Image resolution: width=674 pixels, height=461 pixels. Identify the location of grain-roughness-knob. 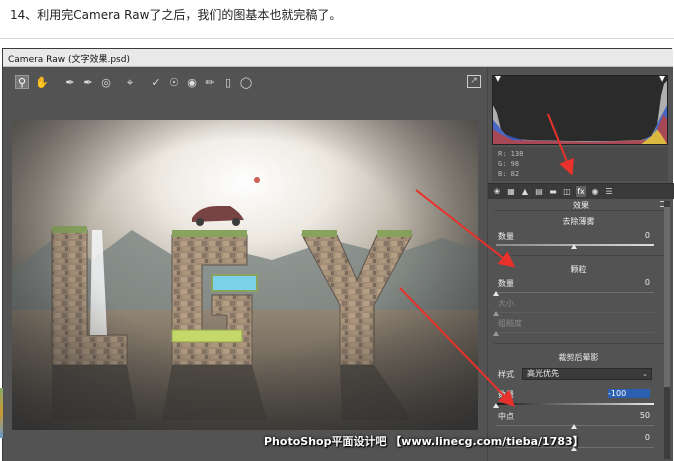
(496, 333).